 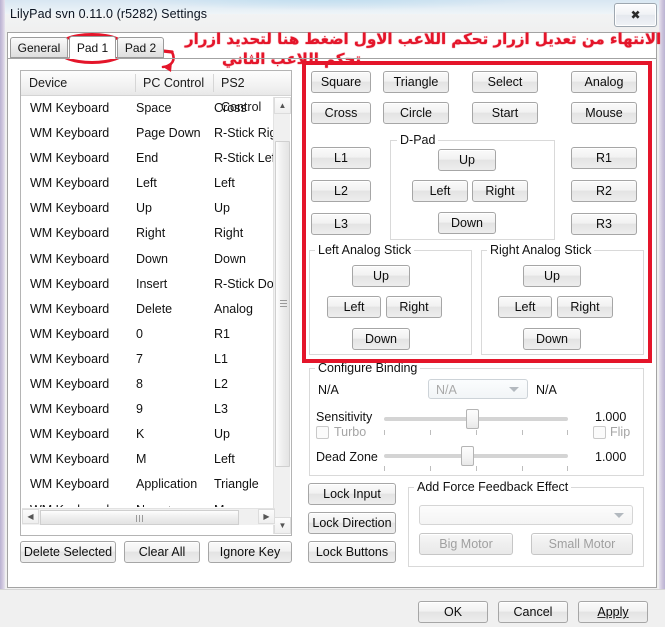 What do you see at coordinates (236, 484) in the screenshot?
I see `cell-ps2-control: Triangle` at bounding box center [236, 484].